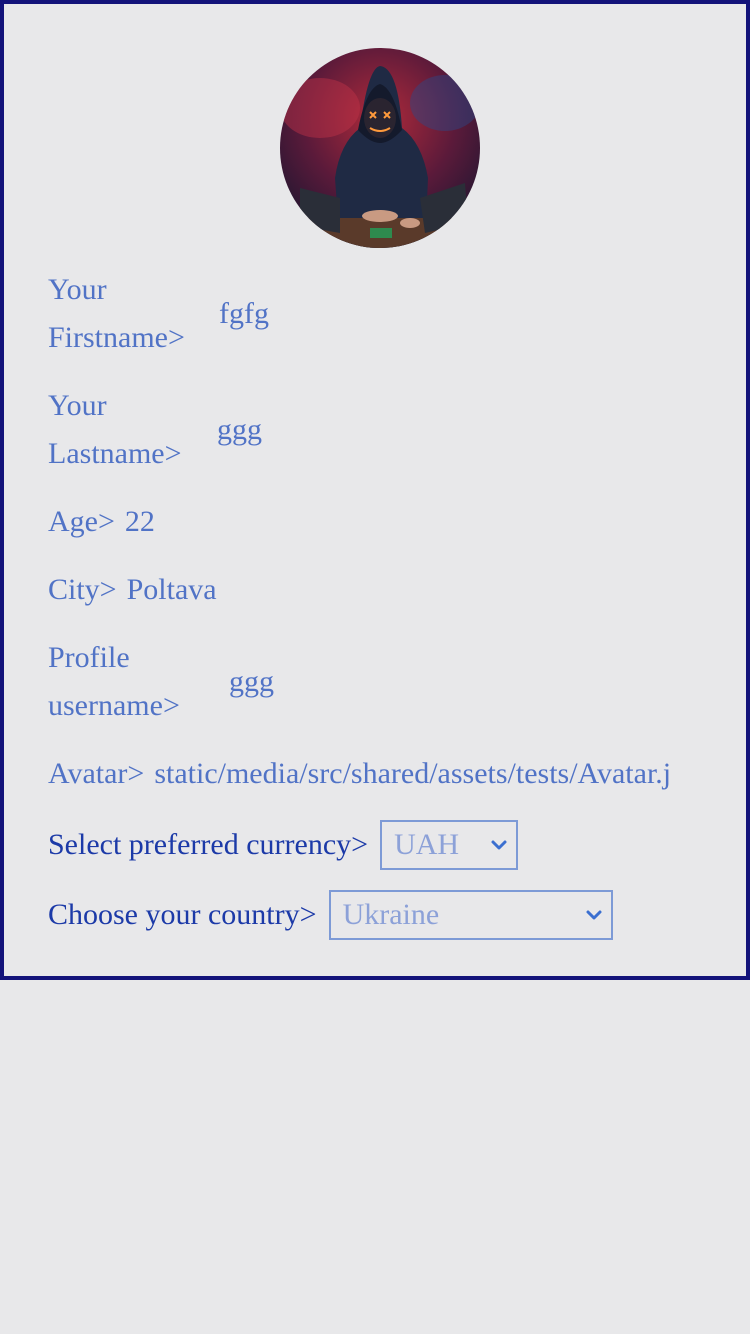 The height and width of the screenshot is (1334, 750). What do you see at coordinates (114, 681) in the screenshot?
I see `username-label: Profile username>` at bounding box center [114, 681].